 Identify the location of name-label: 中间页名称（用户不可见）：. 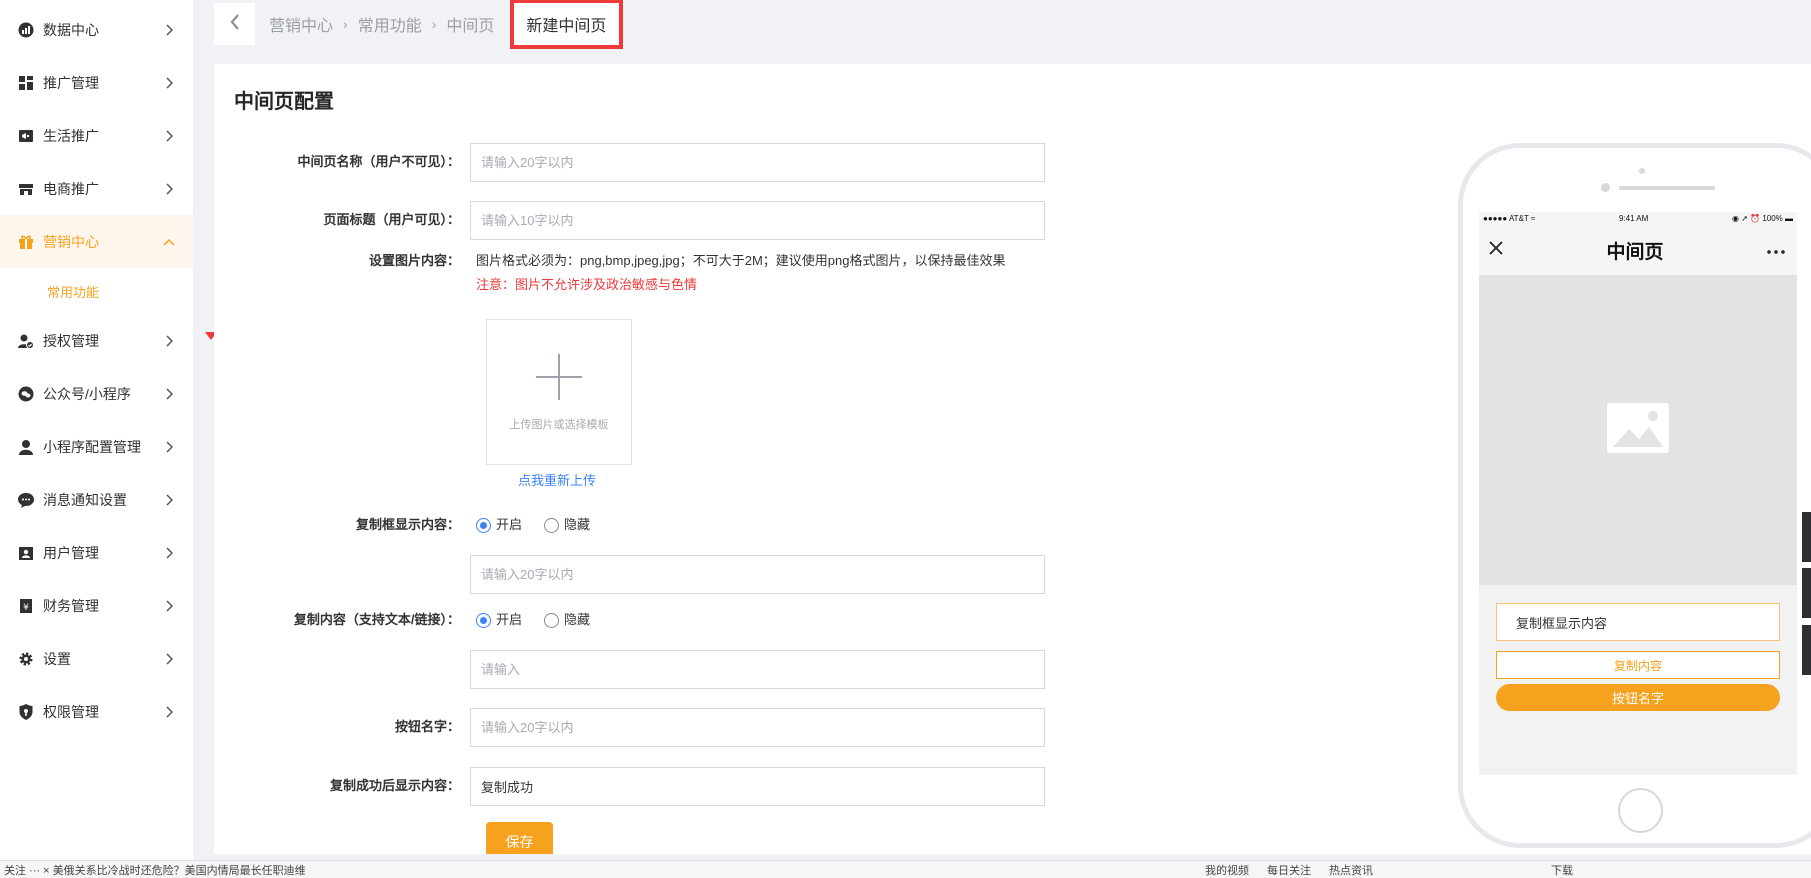
(378, 161).